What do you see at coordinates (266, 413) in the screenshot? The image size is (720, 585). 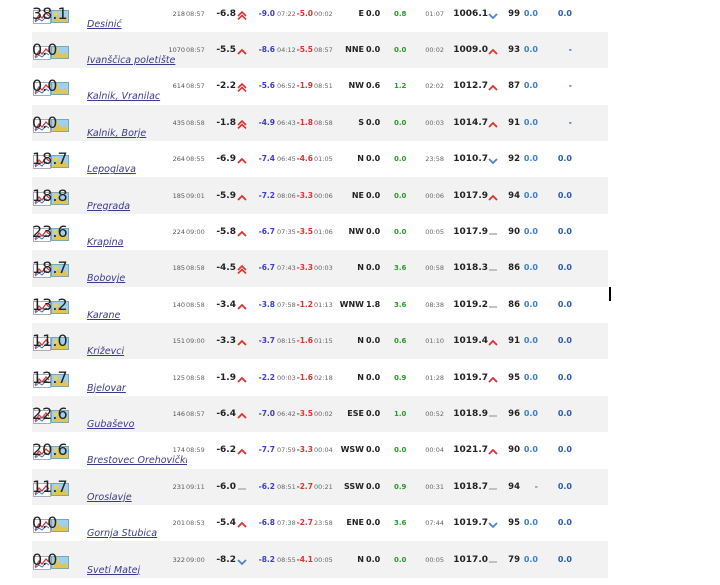 I see `min-temperature: -7.0` at bounding box center [266, 413].